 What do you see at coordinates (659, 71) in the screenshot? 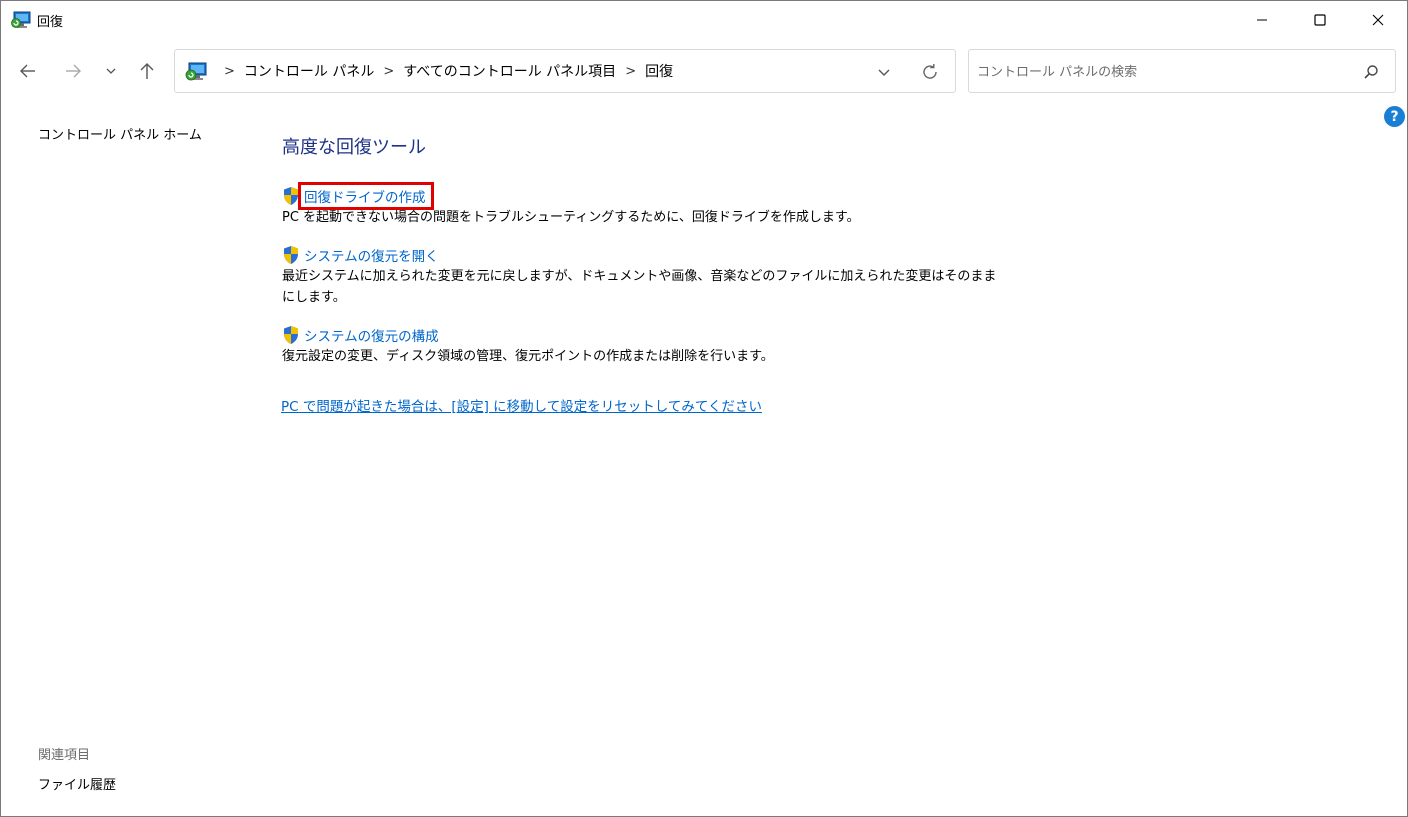
I see `breadcrumb-item-recovery: 回復` at bounding box center [659, 71].